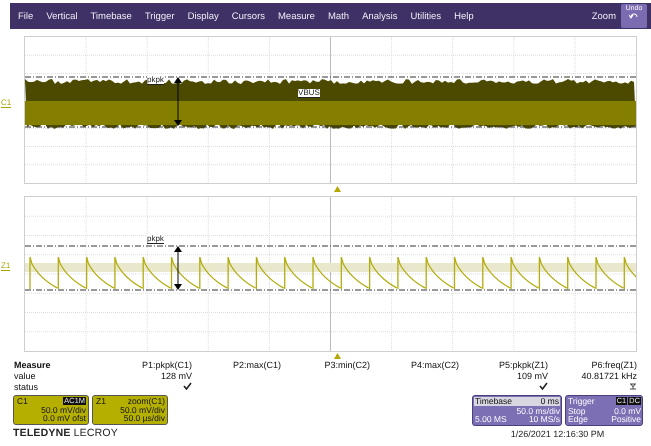  What do you see at coordinates (27, 387) in the screenshot?
I see `row-label: status` at bounding box center [27, 387].